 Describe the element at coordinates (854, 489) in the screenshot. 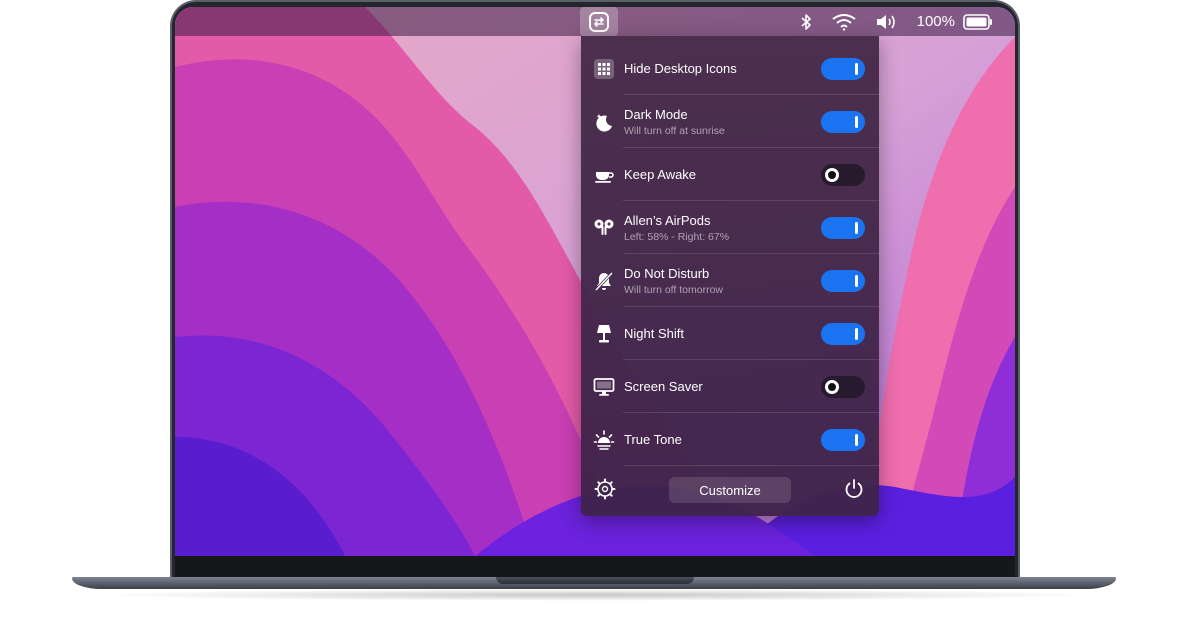

I see `power-icon` at that location.